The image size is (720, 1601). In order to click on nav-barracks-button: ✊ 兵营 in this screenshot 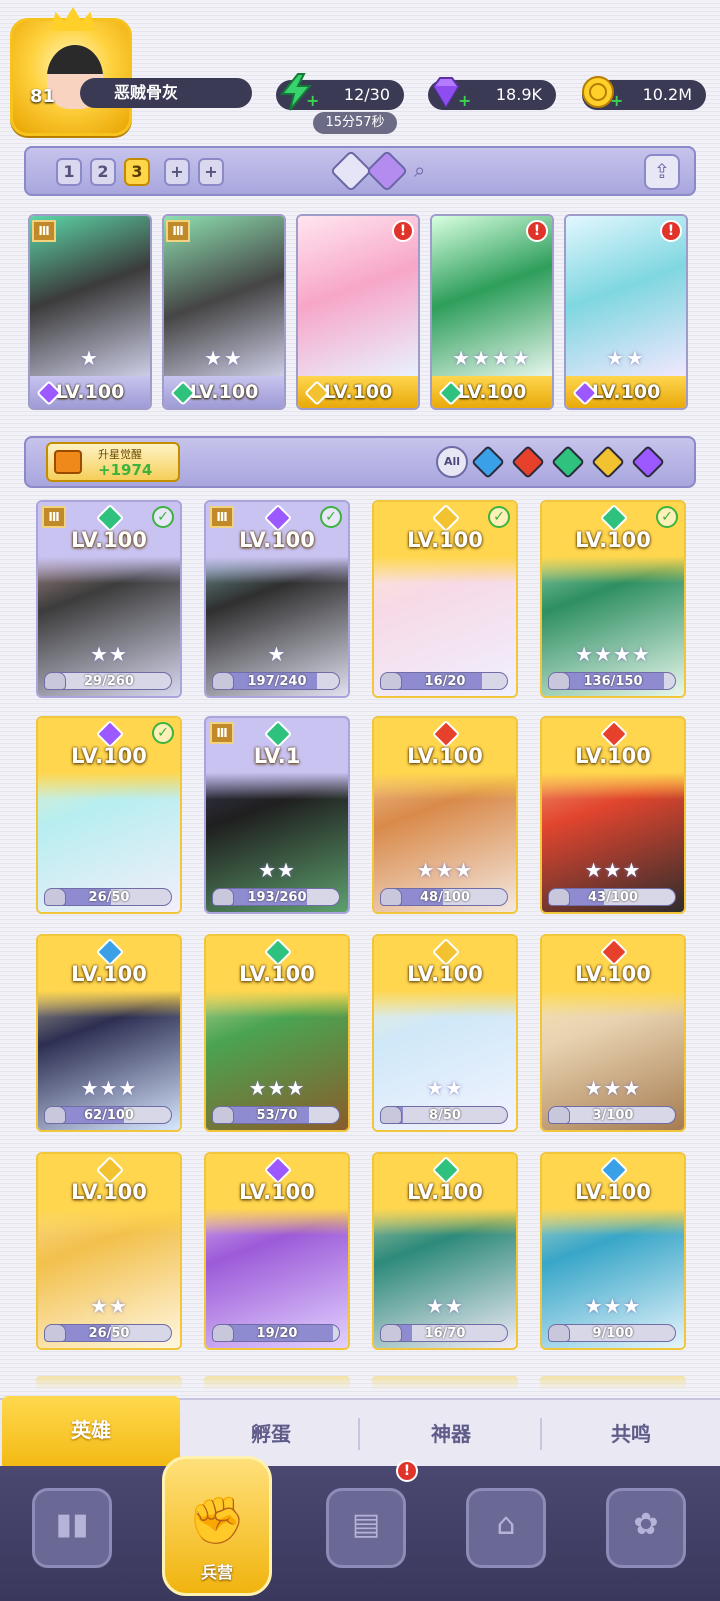, I will do `click(217, 1526)`.